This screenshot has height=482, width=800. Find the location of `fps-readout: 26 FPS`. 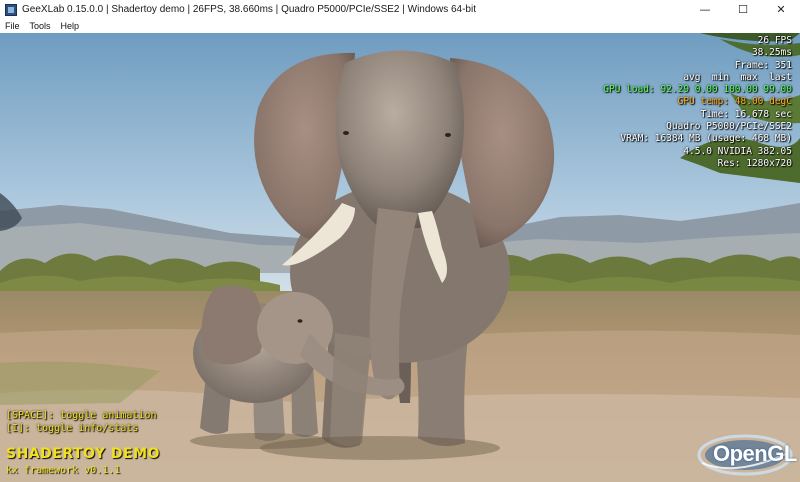

fps-readout: 26 FPS is located at coordinates (774, 40).